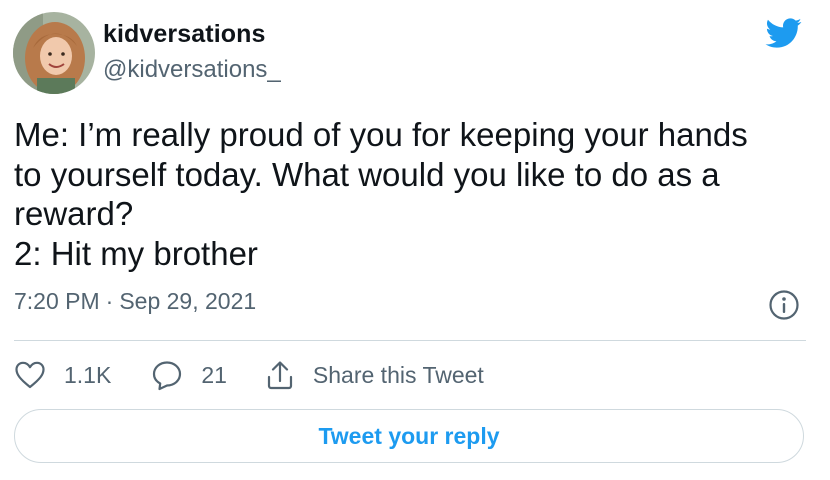  Describe the element at coordinates (410, 340) in the screenshot. I see `divider` at that location.